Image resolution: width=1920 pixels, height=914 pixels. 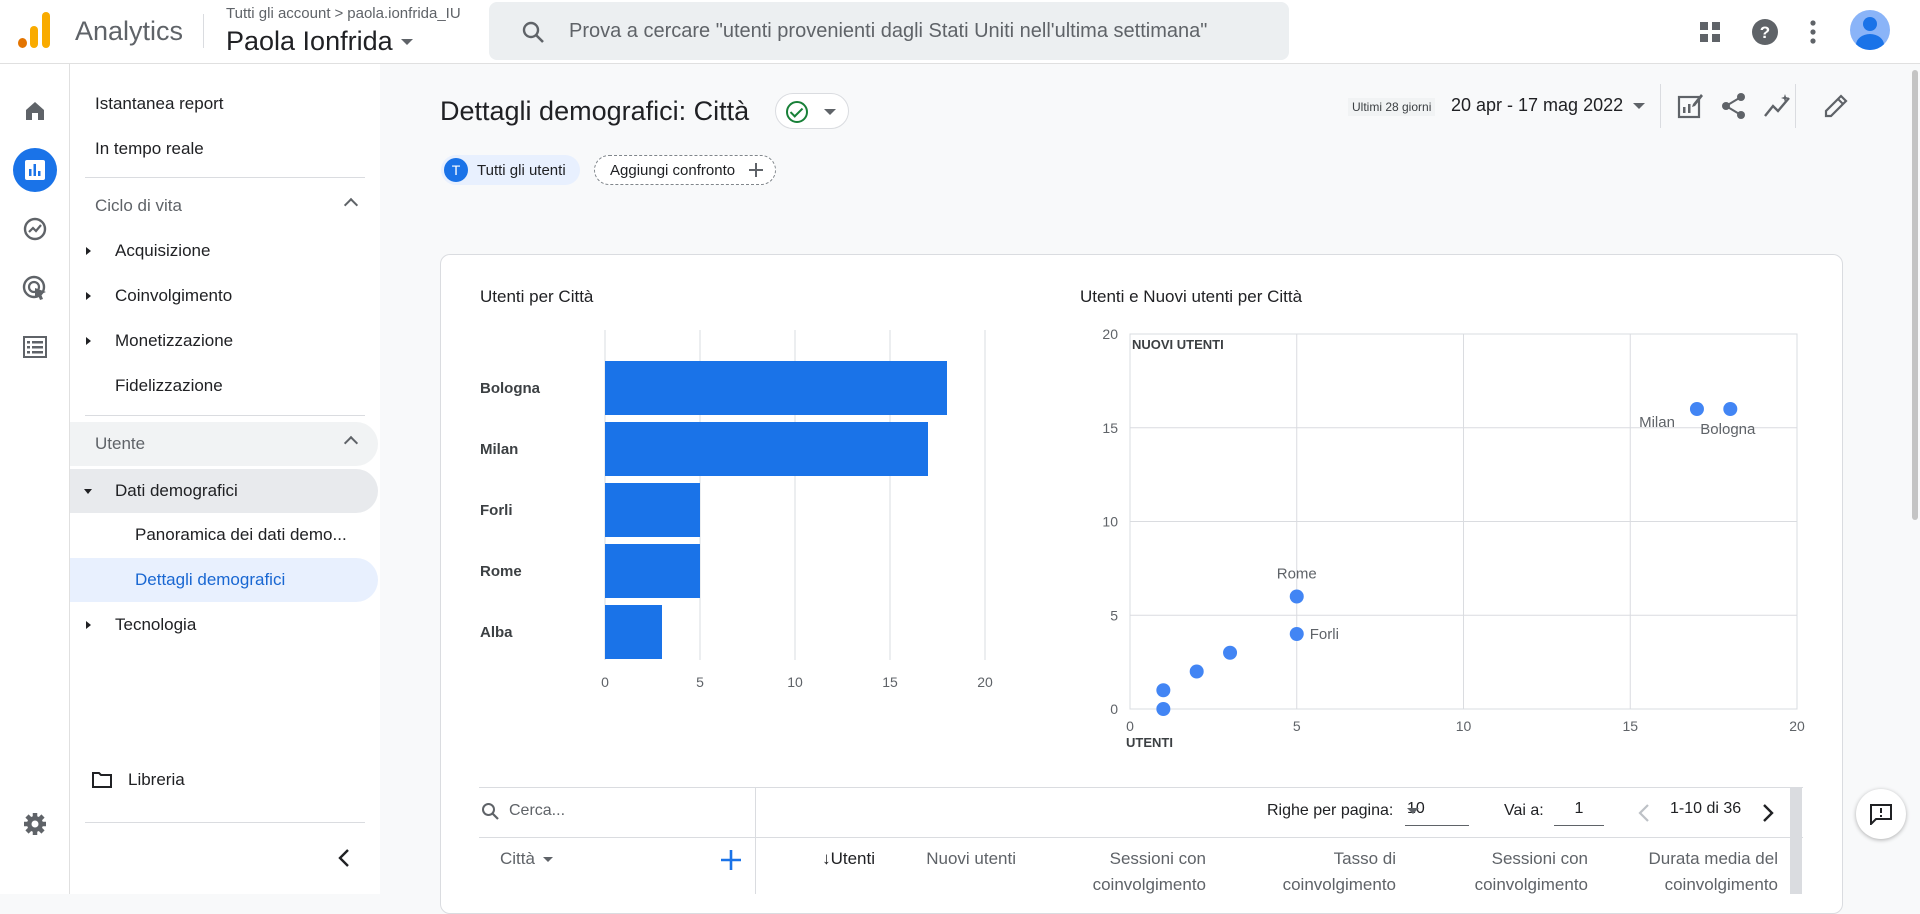 I want to click on prev-page-icon, so click(x=1644, y=813).